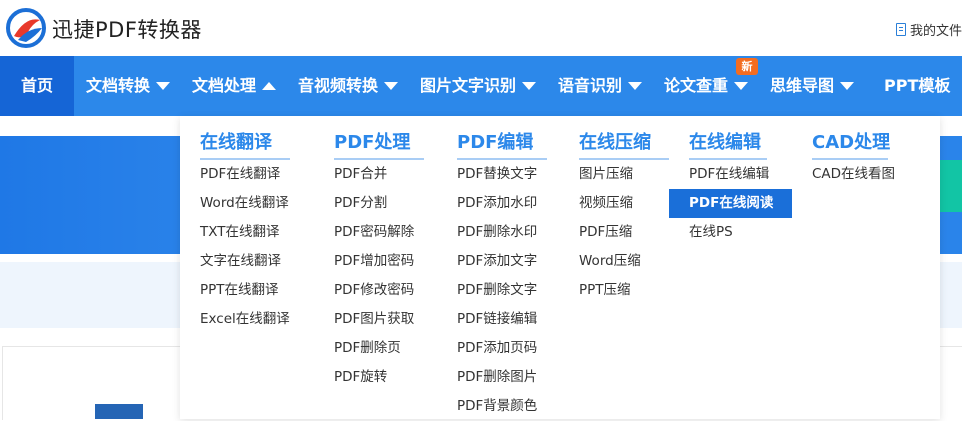  What do you see at coordinates (240, 261) in the screenshot?
I see `menu-item-text-translate: 文字在线翻译` at bounding box center [240, 261].